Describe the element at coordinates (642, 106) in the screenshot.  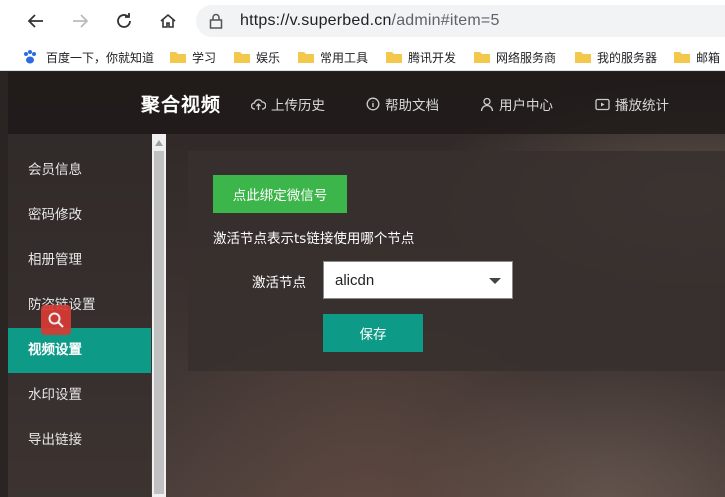
I see `nav-label: 播放统计` at that location.